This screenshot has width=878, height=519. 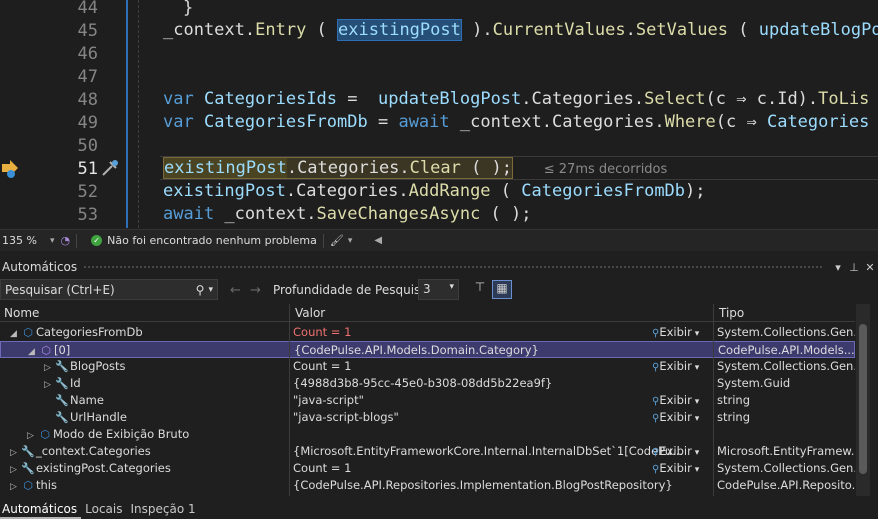 I want to click on search-input: Pesquisar (Ctrl+E), so click(x=100, y=290).